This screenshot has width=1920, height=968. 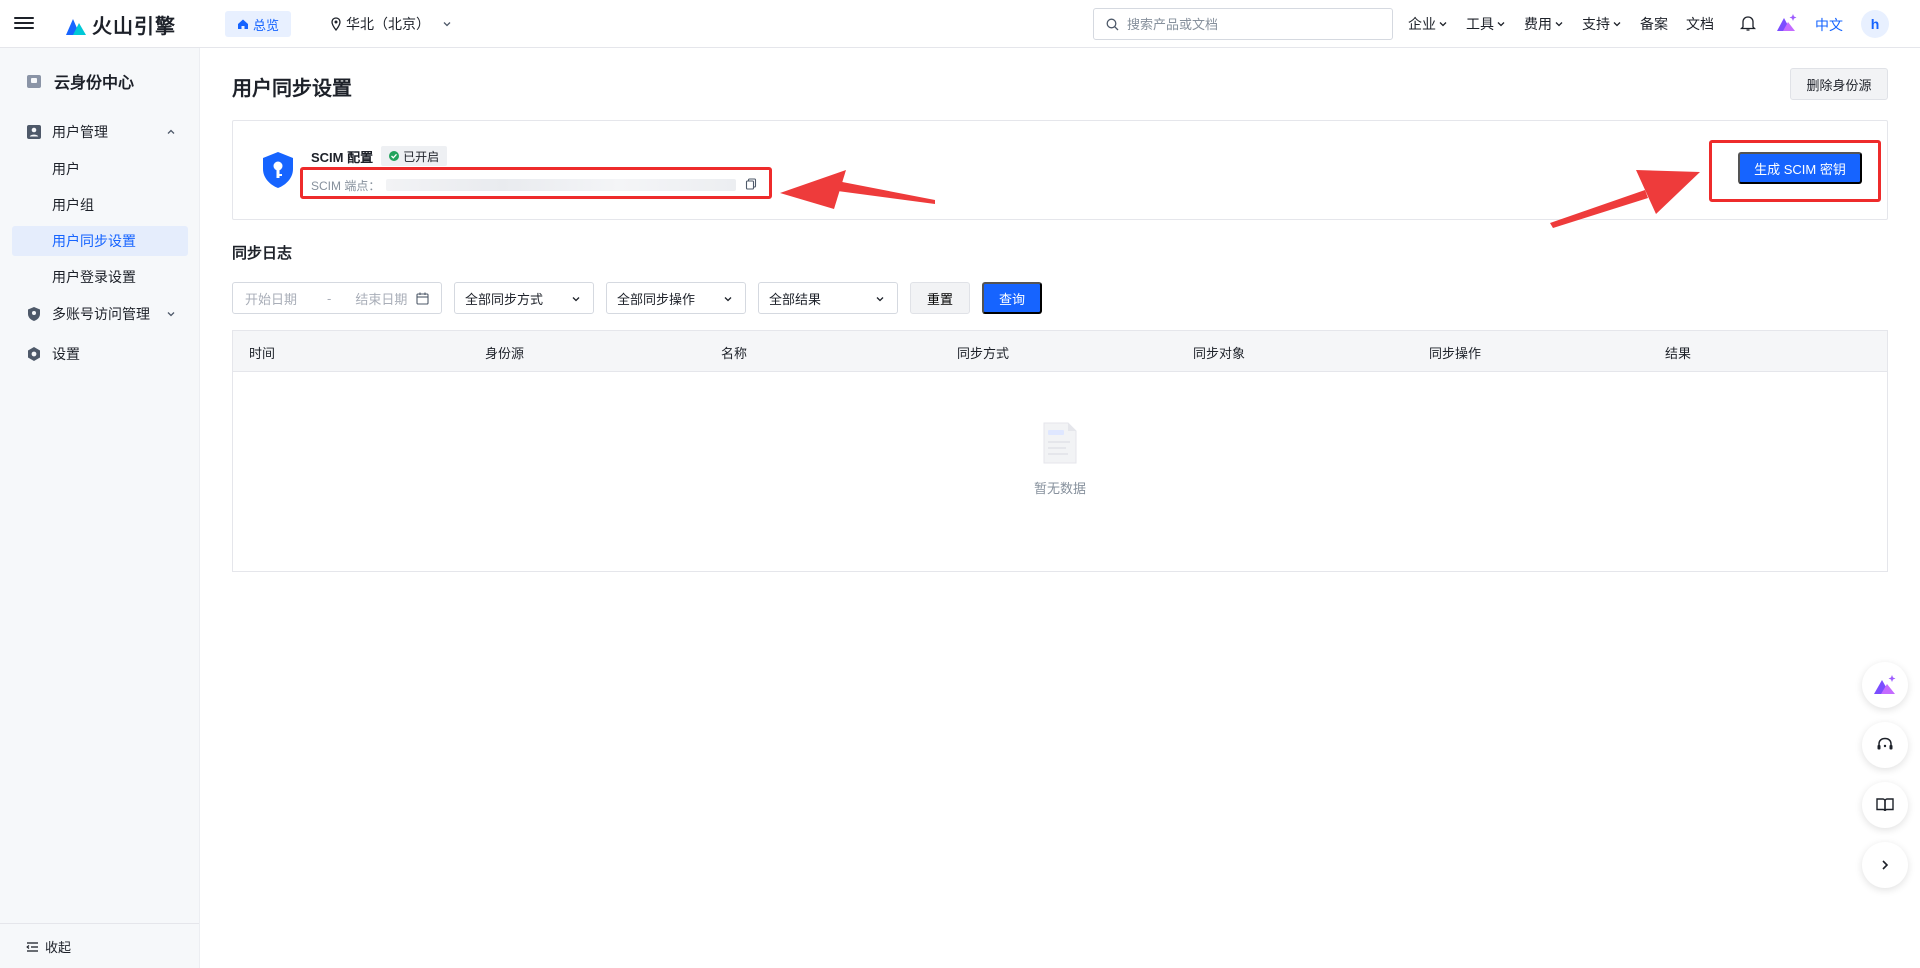 What do you see at coordinates (422, 298) in the screenshot?
I see `calendar-icon` at bounding box center [422, 298].